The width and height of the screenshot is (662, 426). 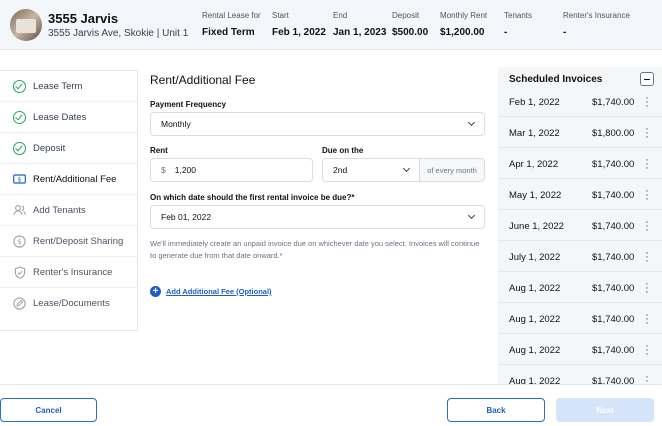 I want to click on add-additional-fee-link: + Add Additional Fee (Optional), so click(x=211, y=291).